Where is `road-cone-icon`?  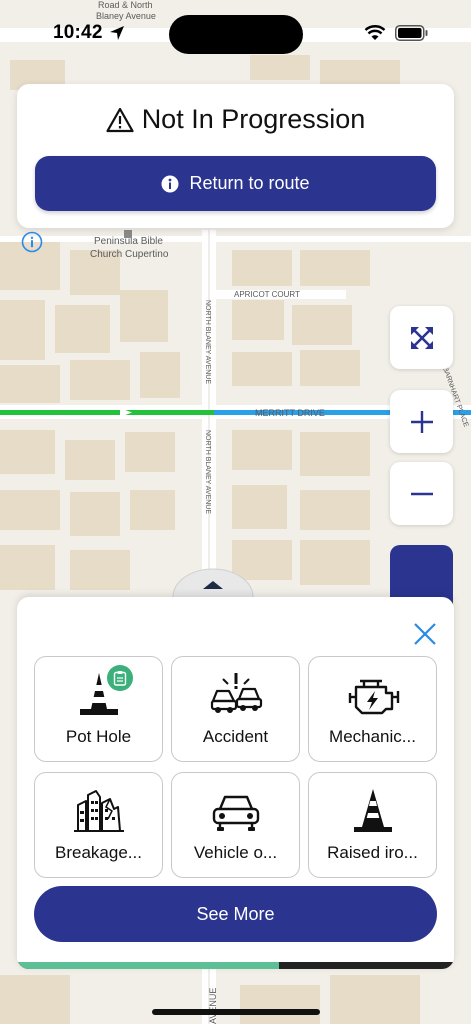
road-cone-icon is located at coordinates (372, 810).